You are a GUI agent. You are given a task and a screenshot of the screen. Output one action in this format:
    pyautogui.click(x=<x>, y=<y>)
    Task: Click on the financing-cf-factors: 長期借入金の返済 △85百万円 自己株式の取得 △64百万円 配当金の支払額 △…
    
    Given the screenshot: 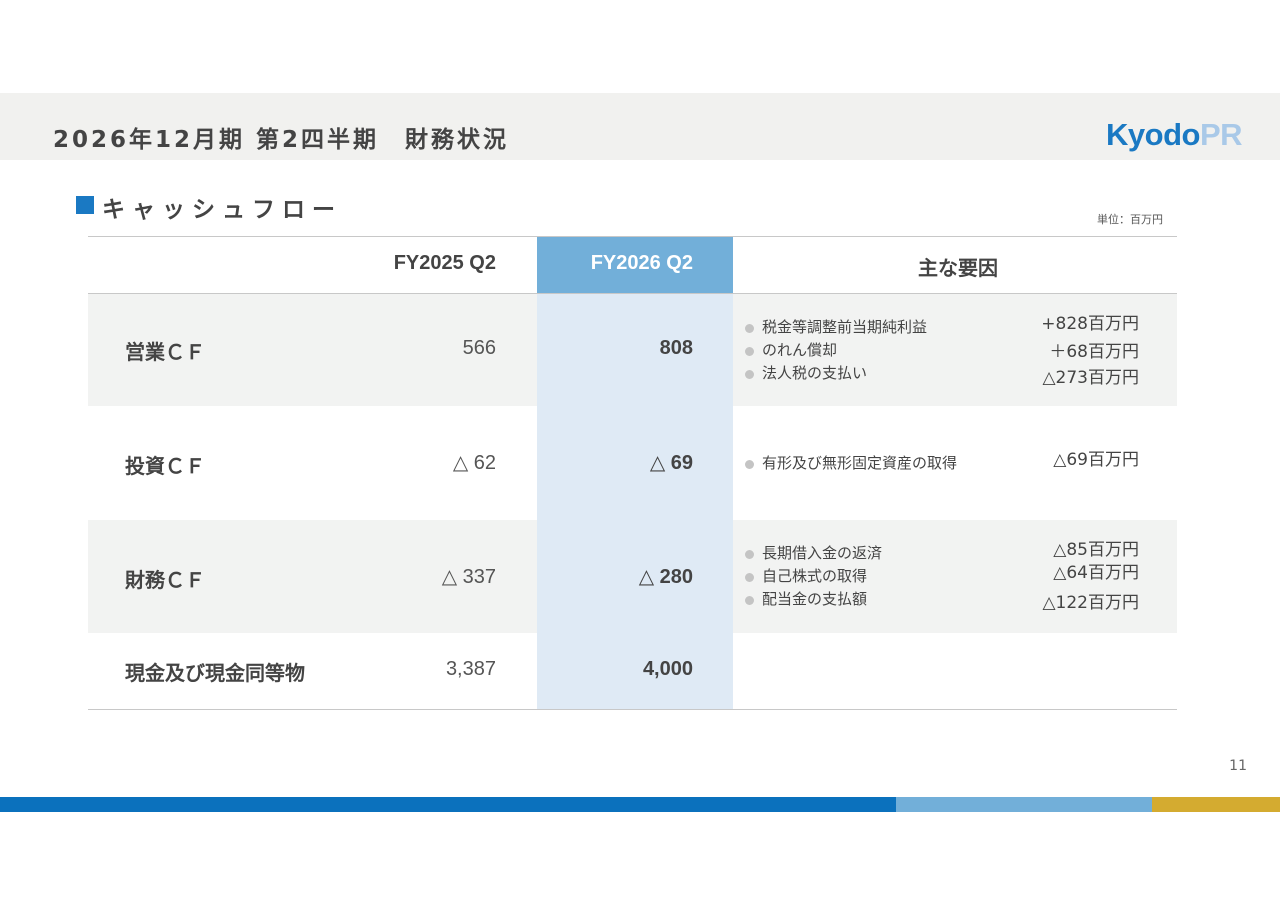 What is the action you would take?
    pyautogui.click(x=941, y=576)
    